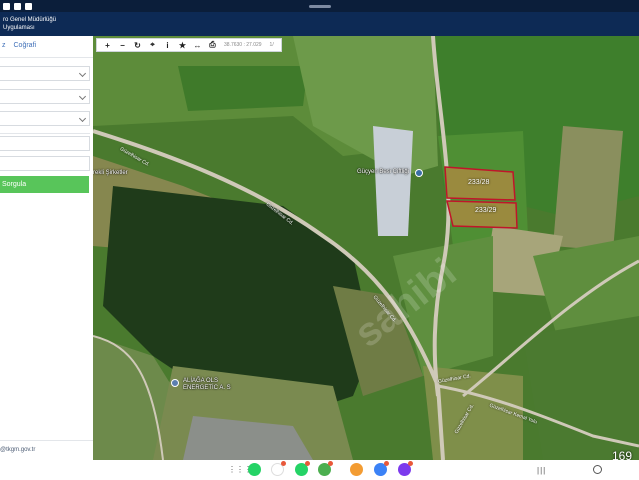 The width and height of the screenshot is (639, 480). Describe the element at coordinates (152, 45) in the screenshot. I see `crosshair-icon: ⌖` at that location.